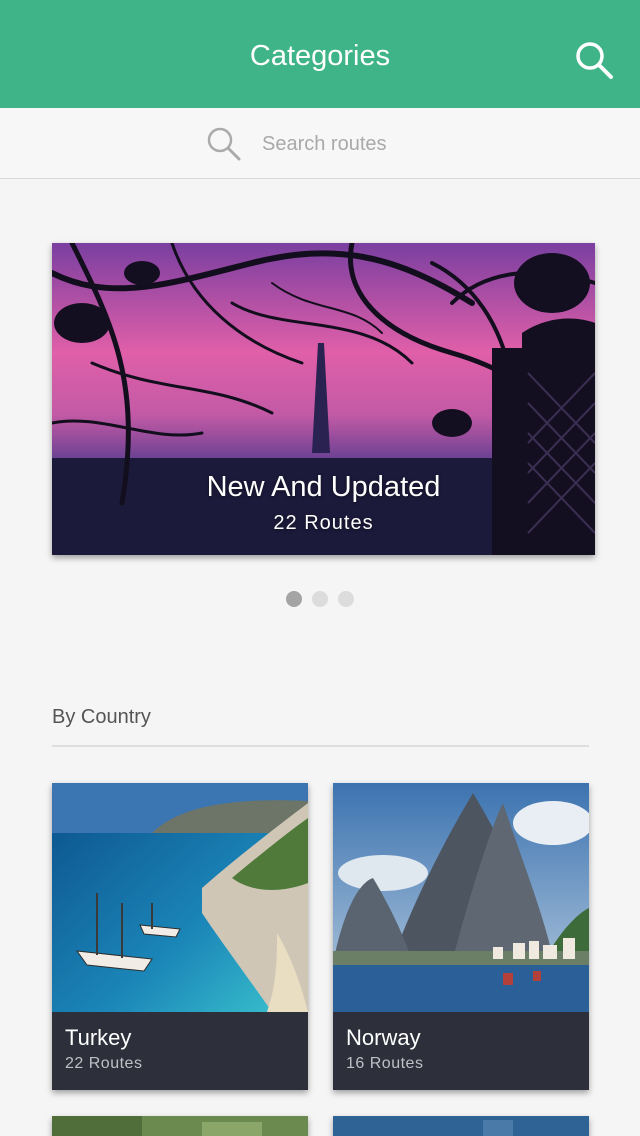  I want to click on country-route-count: 22 Routes, so click(104, 1063).